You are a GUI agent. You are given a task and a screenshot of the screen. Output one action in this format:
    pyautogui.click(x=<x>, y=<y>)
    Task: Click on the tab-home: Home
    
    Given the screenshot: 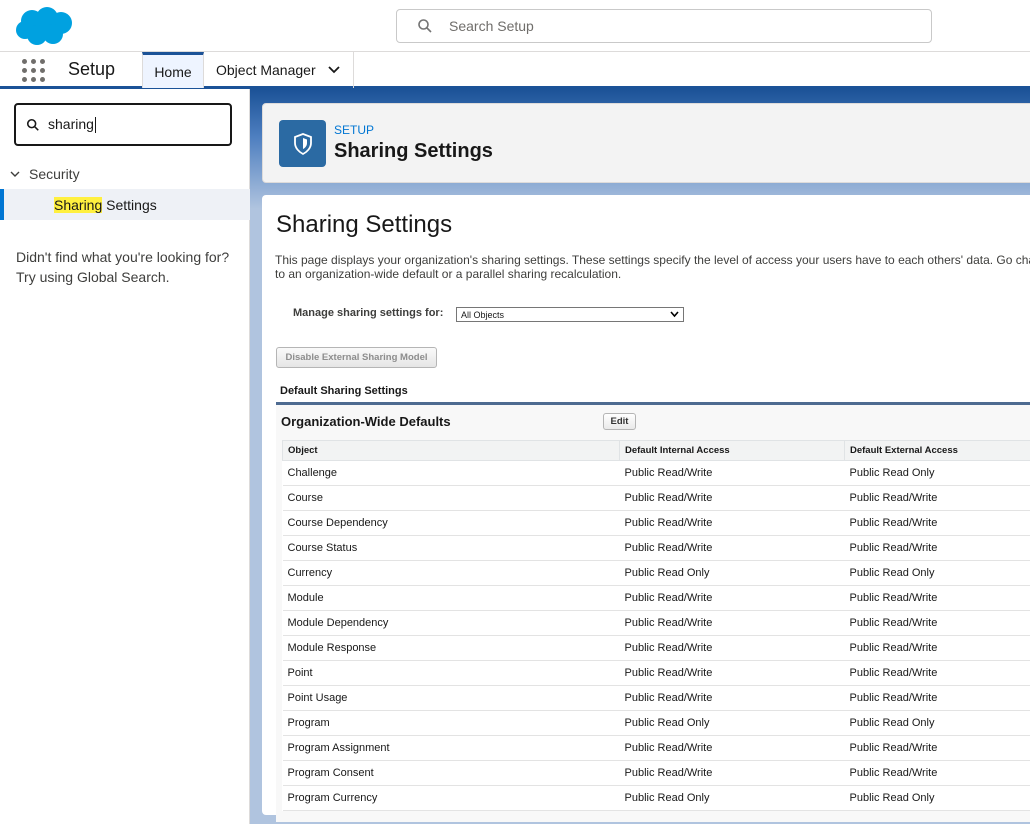 What is the action you would take?
    pyautogui.click(x=173, y=70)
    